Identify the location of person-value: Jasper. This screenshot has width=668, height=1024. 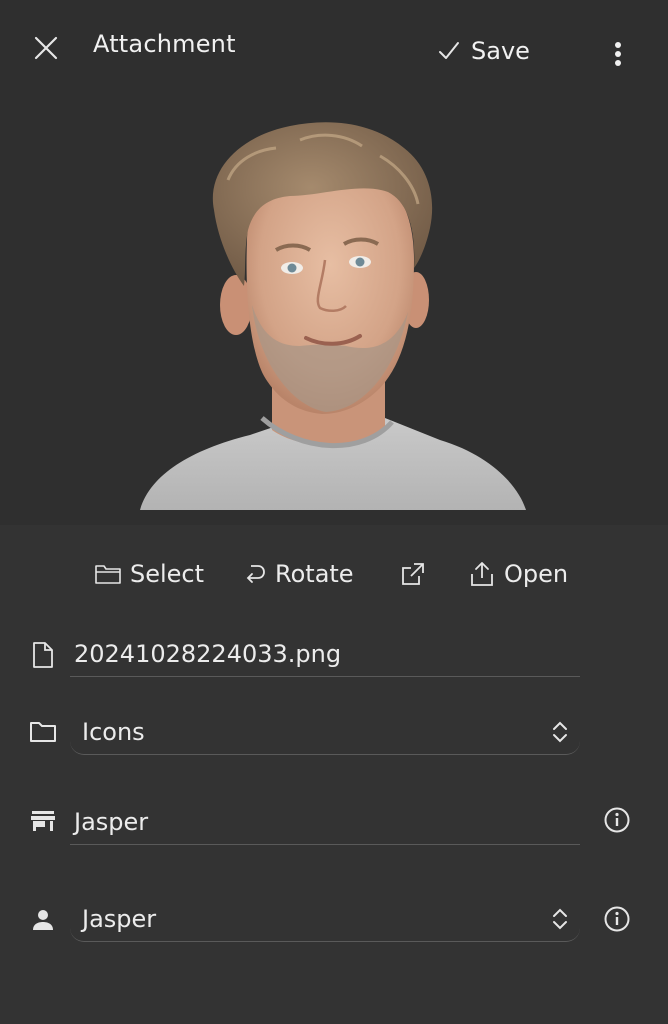
(119, 919).